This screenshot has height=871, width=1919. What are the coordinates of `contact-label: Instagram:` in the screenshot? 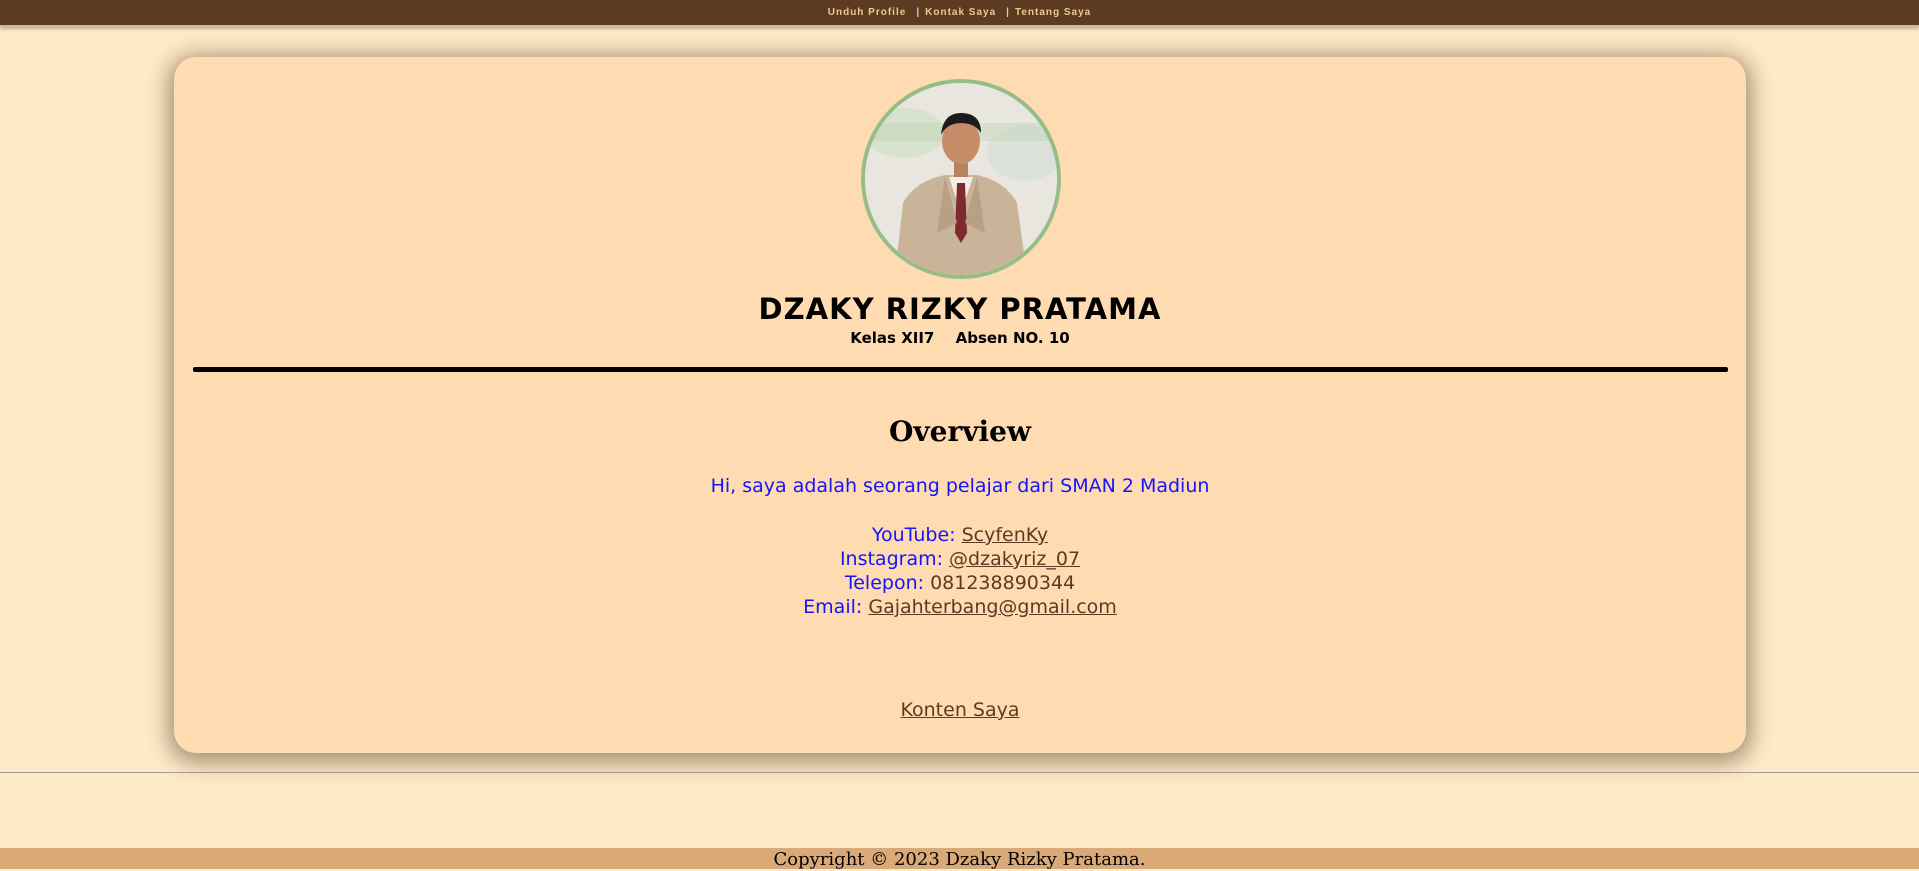 It's located at (891, 559).